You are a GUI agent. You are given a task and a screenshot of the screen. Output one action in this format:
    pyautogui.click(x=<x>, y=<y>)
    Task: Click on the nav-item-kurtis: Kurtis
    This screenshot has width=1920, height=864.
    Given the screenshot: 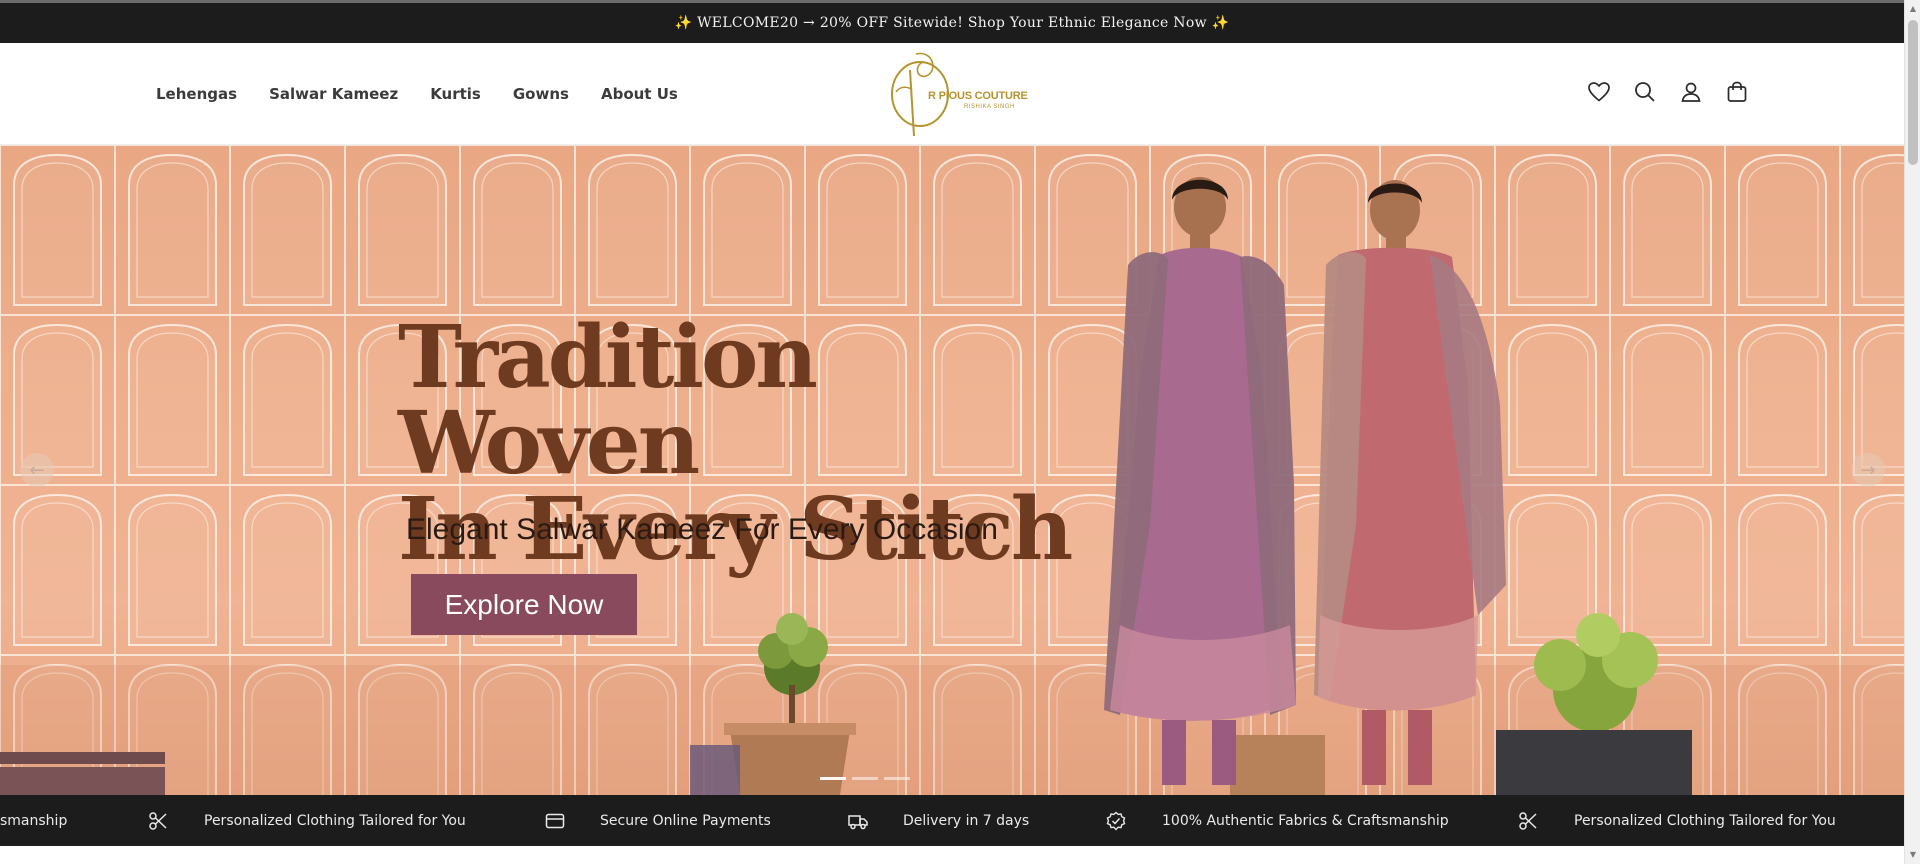 What is the action you would take?
    pyautogui.click(x=455, y=94)
    